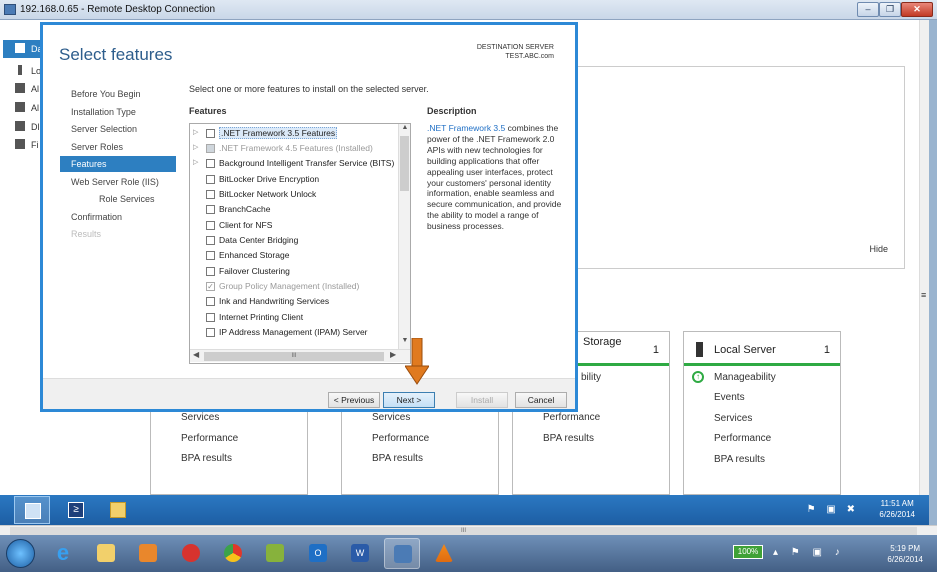 The height and width of the screenshot is (572, 937). Describe the element at coordinates (833, 509) in the screenshot. I see `system-tray: ⚑ ▣ ✖` at that location.